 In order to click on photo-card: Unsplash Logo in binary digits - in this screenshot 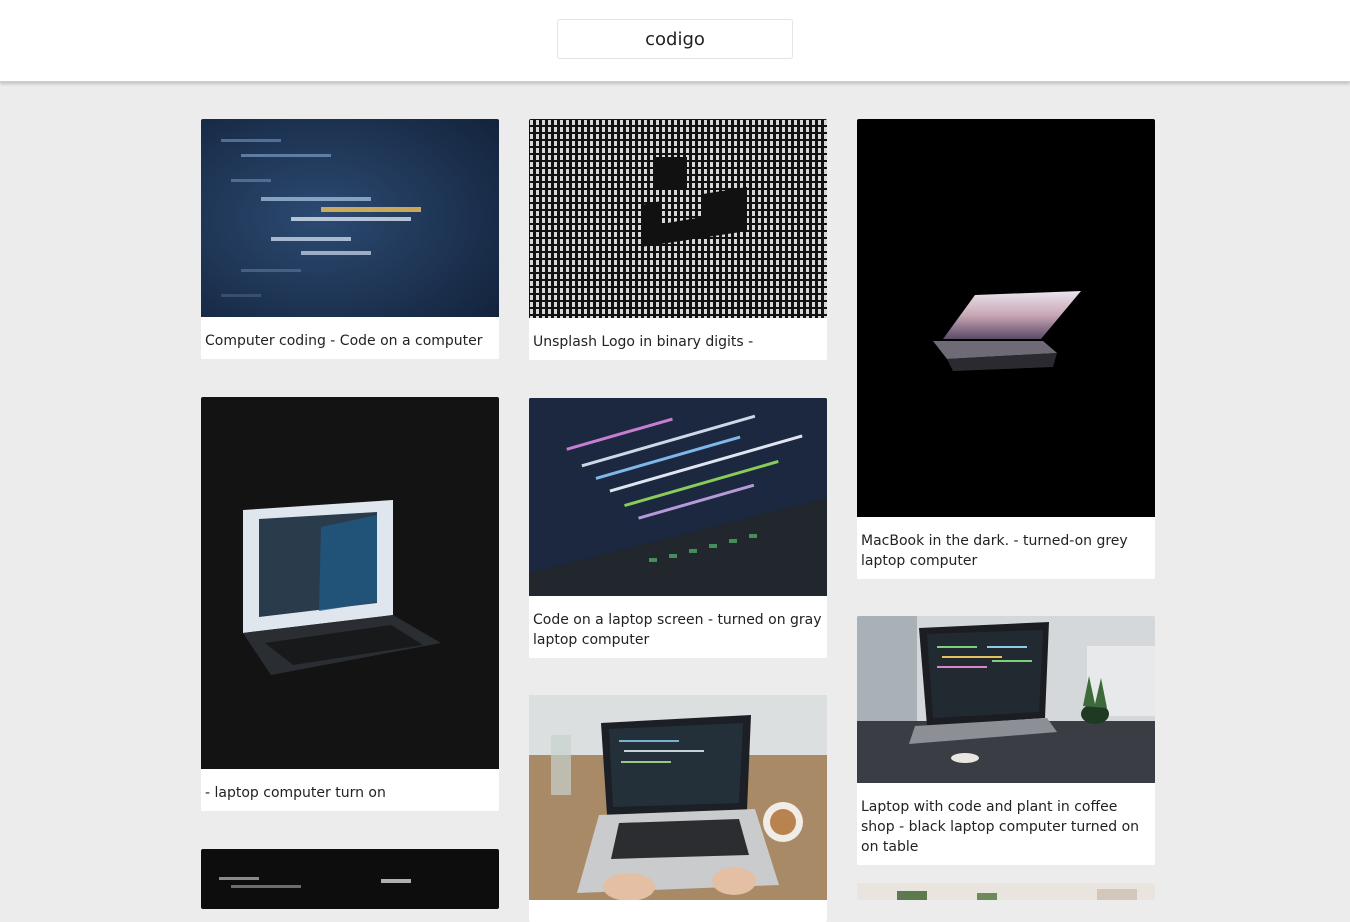, I will do `click(678, 239)`.